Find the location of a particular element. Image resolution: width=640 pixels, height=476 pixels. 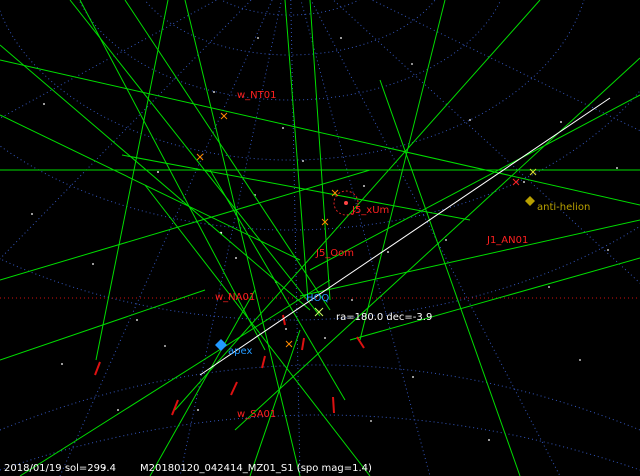

radiant-label-j1-an01: J1_AN01 is located at coordinates (507, 240).